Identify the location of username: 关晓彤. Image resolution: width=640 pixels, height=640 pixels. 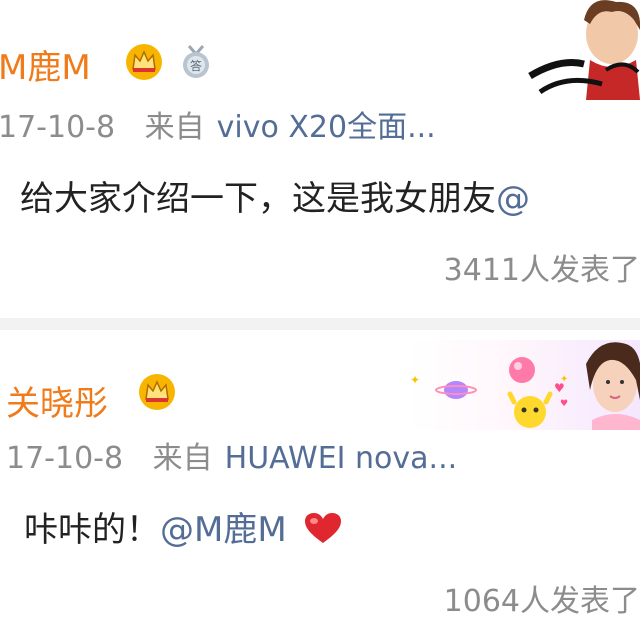
(57, 400).